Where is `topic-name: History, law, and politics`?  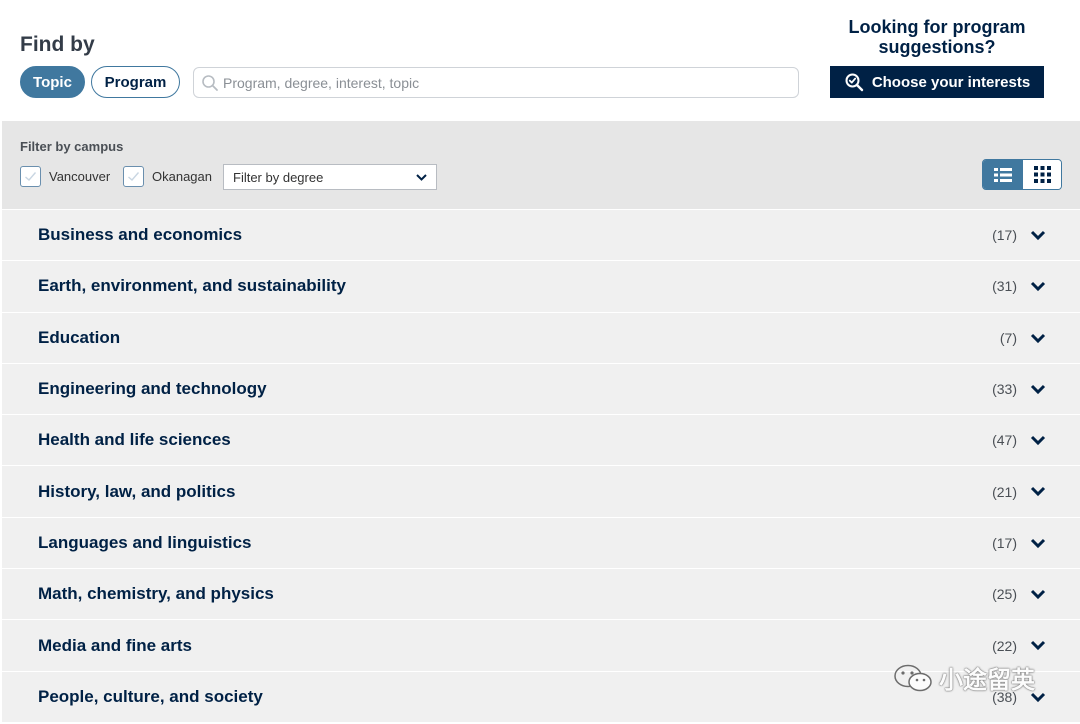
topic-name: History, law, and politics is located at coordinates (137, 491).